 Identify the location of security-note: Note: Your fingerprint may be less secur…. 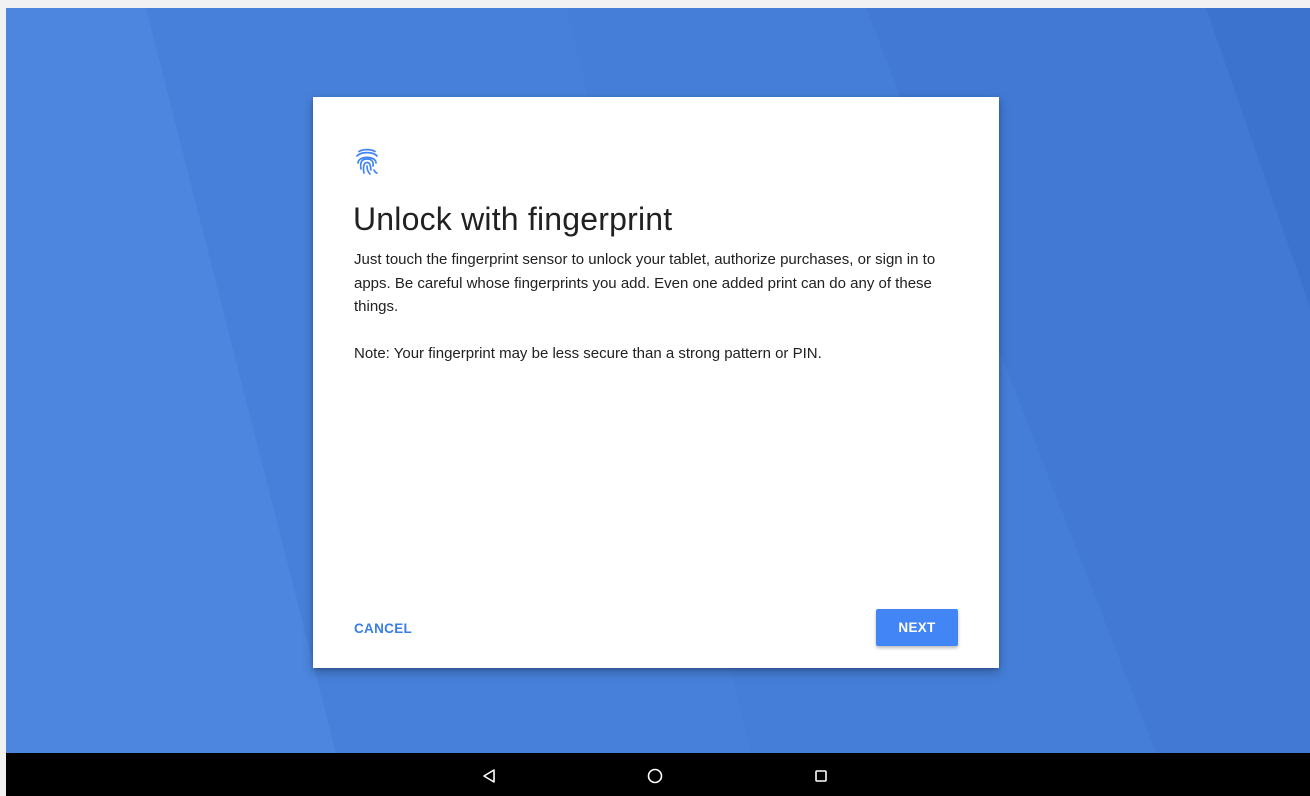
(588, 353).